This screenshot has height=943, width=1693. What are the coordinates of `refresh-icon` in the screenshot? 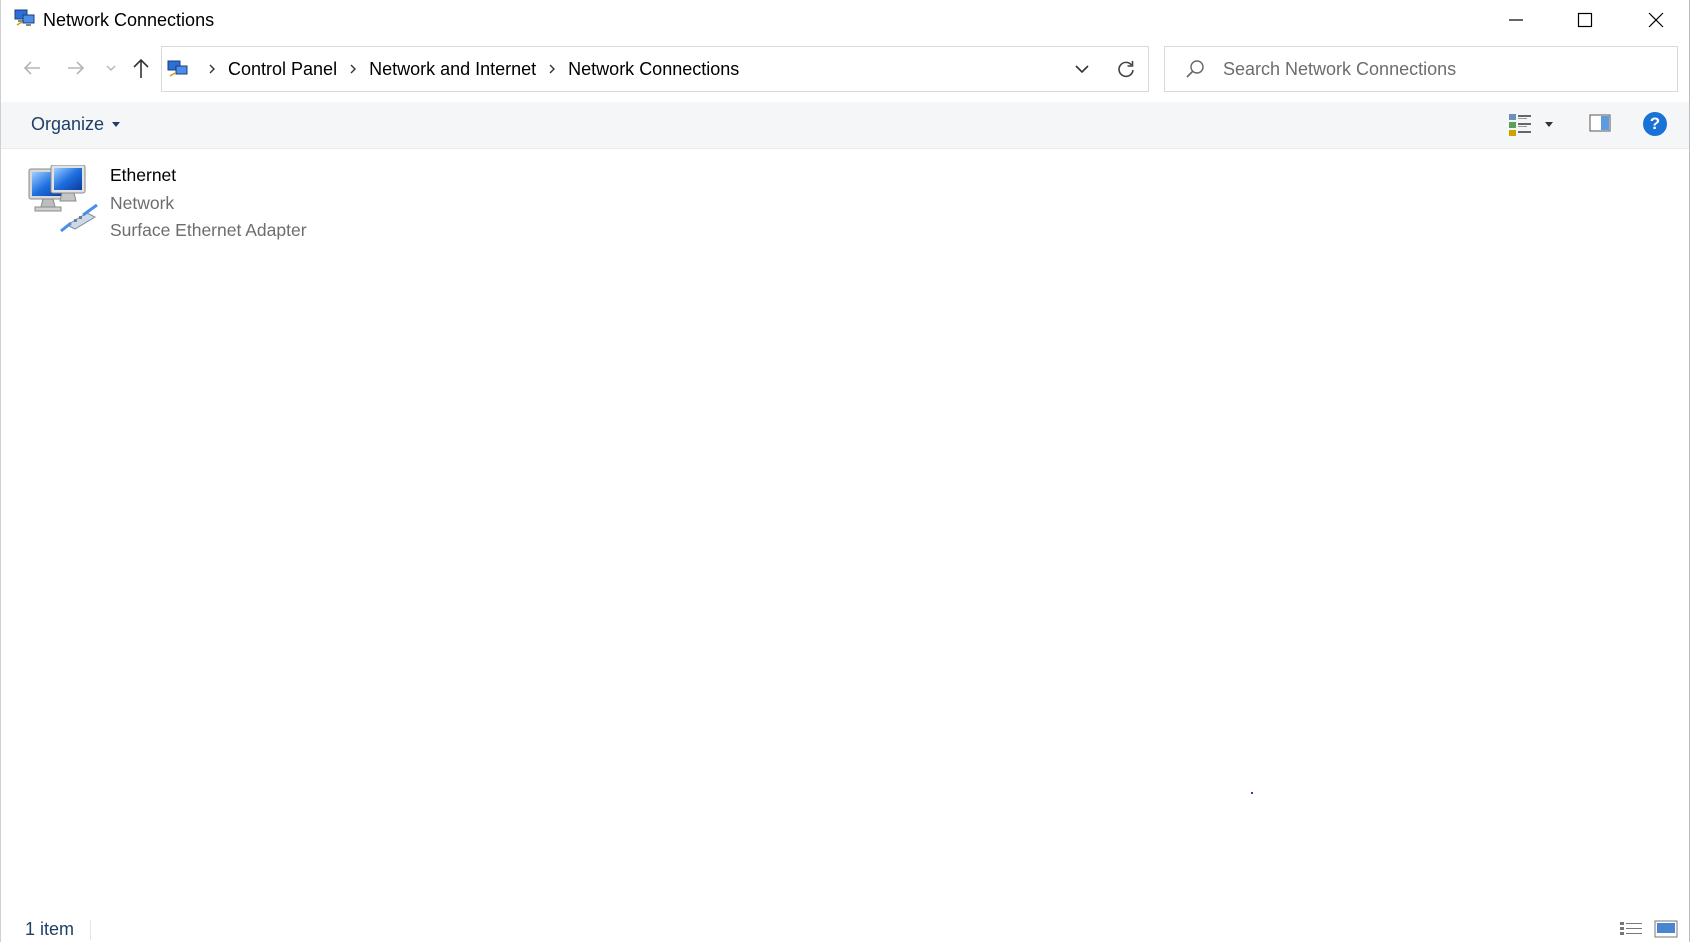 It's located at (1125, 69).